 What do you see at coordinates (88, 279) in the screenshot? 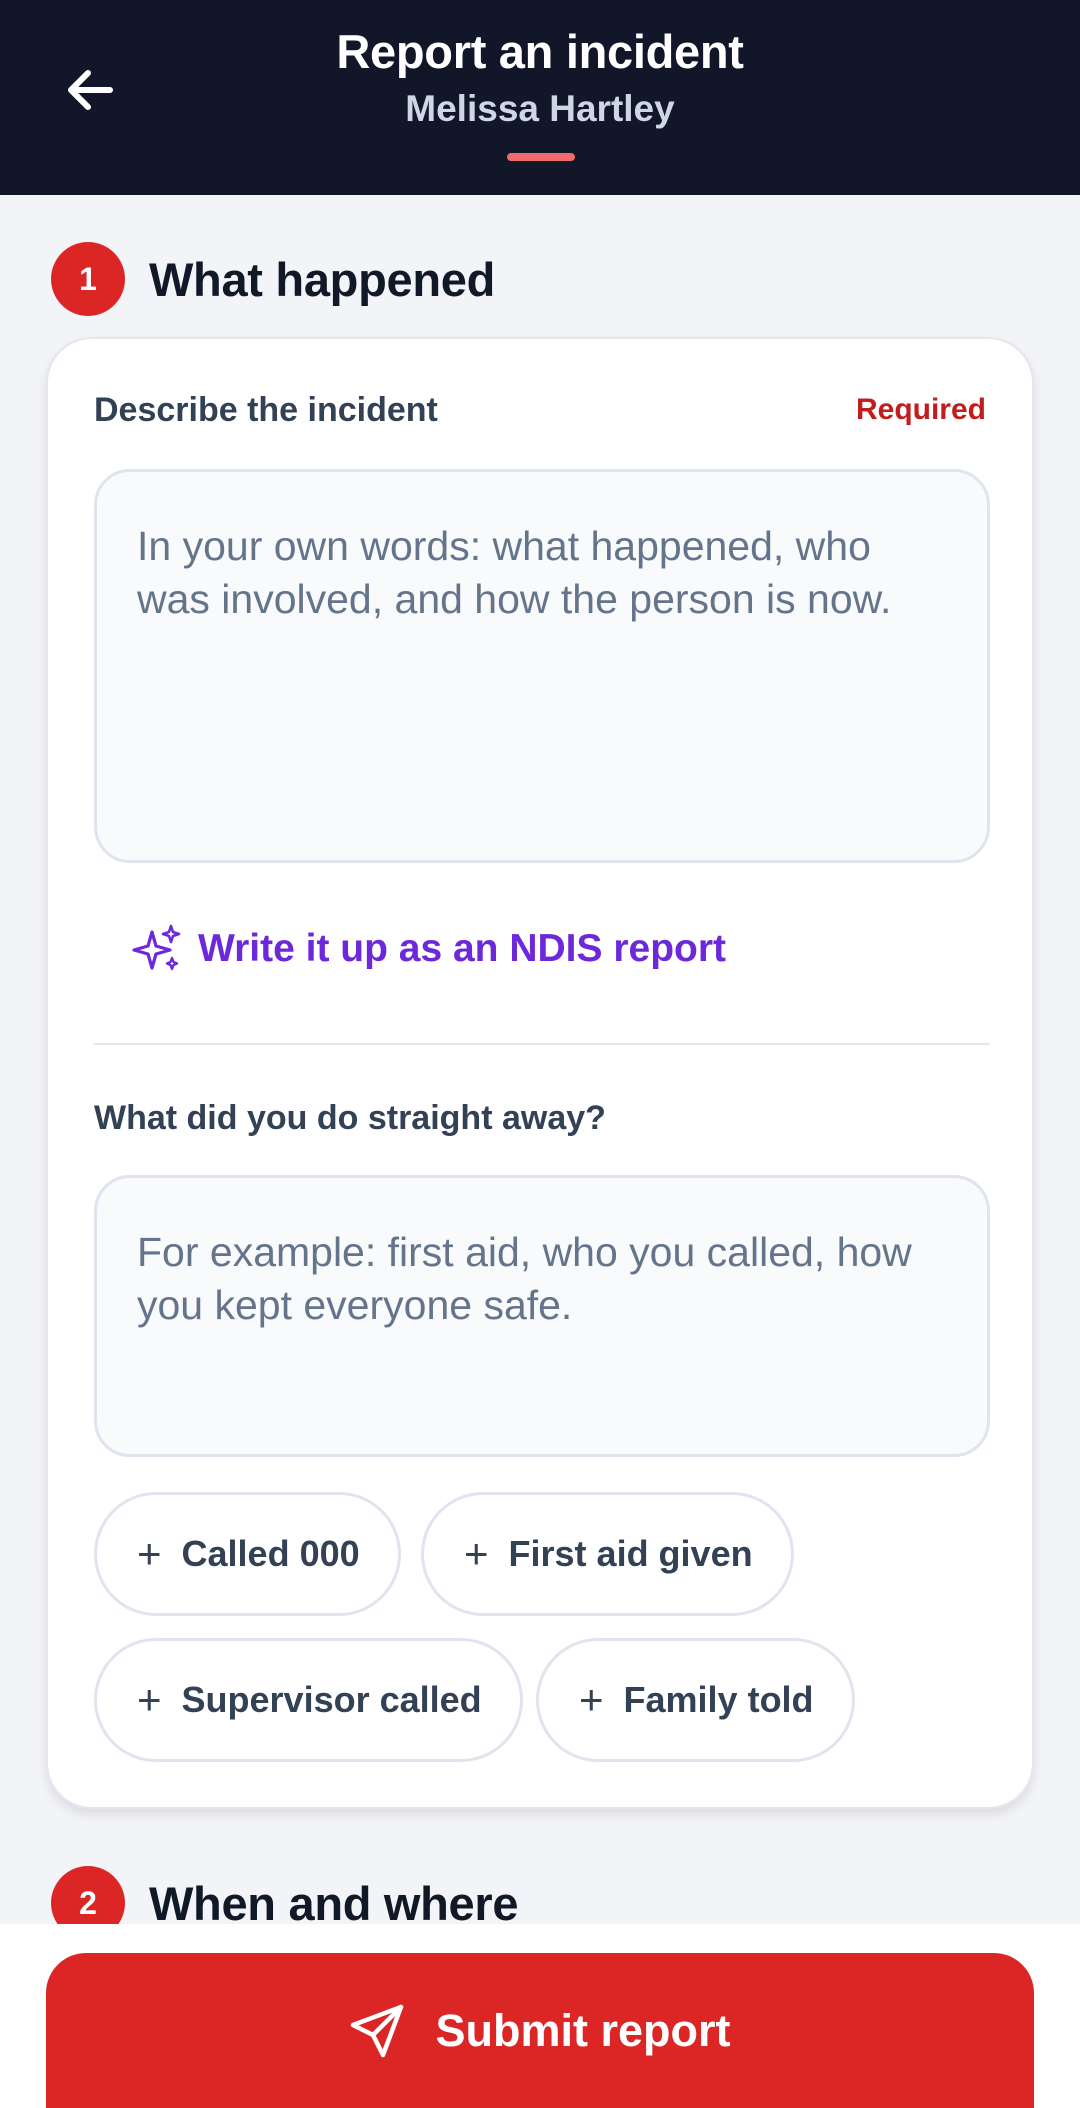
I see `step-number-badge: 1` at bounding box center [88, 279].